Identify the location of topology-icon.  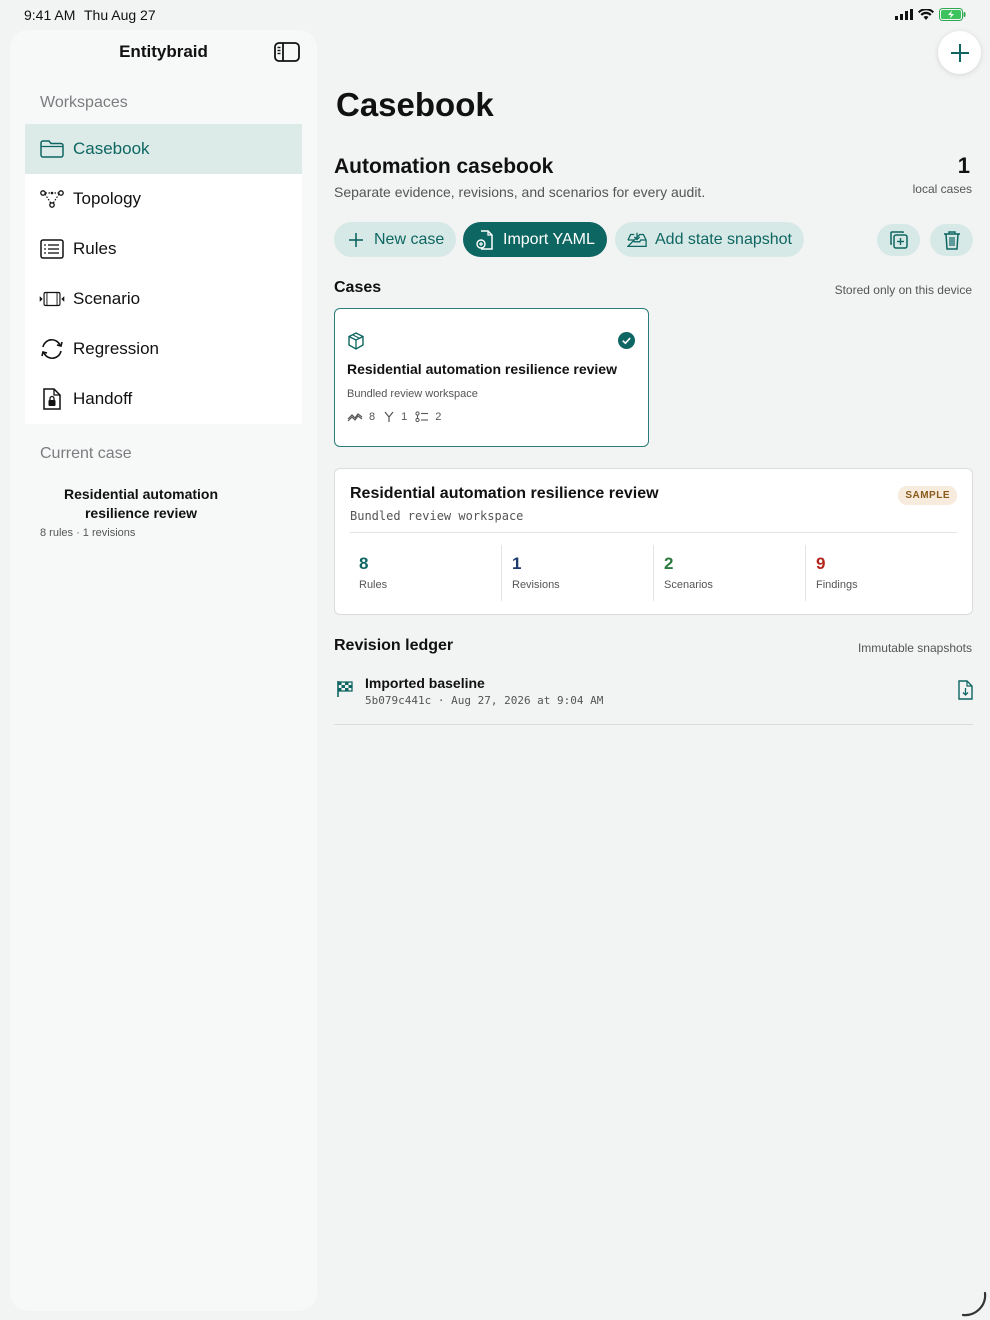
(52, 199).